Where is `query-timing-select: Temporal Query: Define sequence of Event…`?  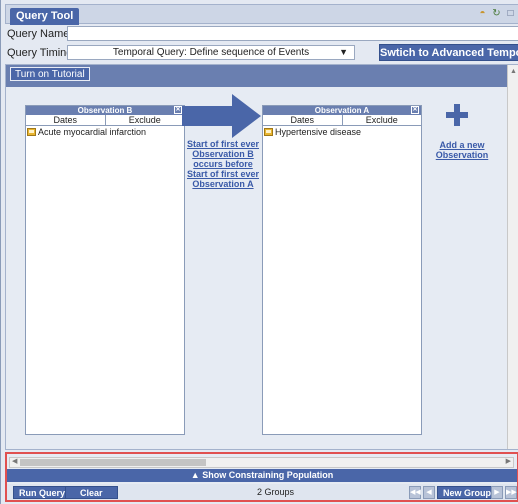
query-timing-select: Temporal Query: Define sequence of Event… is located at coordinates (211, 52).